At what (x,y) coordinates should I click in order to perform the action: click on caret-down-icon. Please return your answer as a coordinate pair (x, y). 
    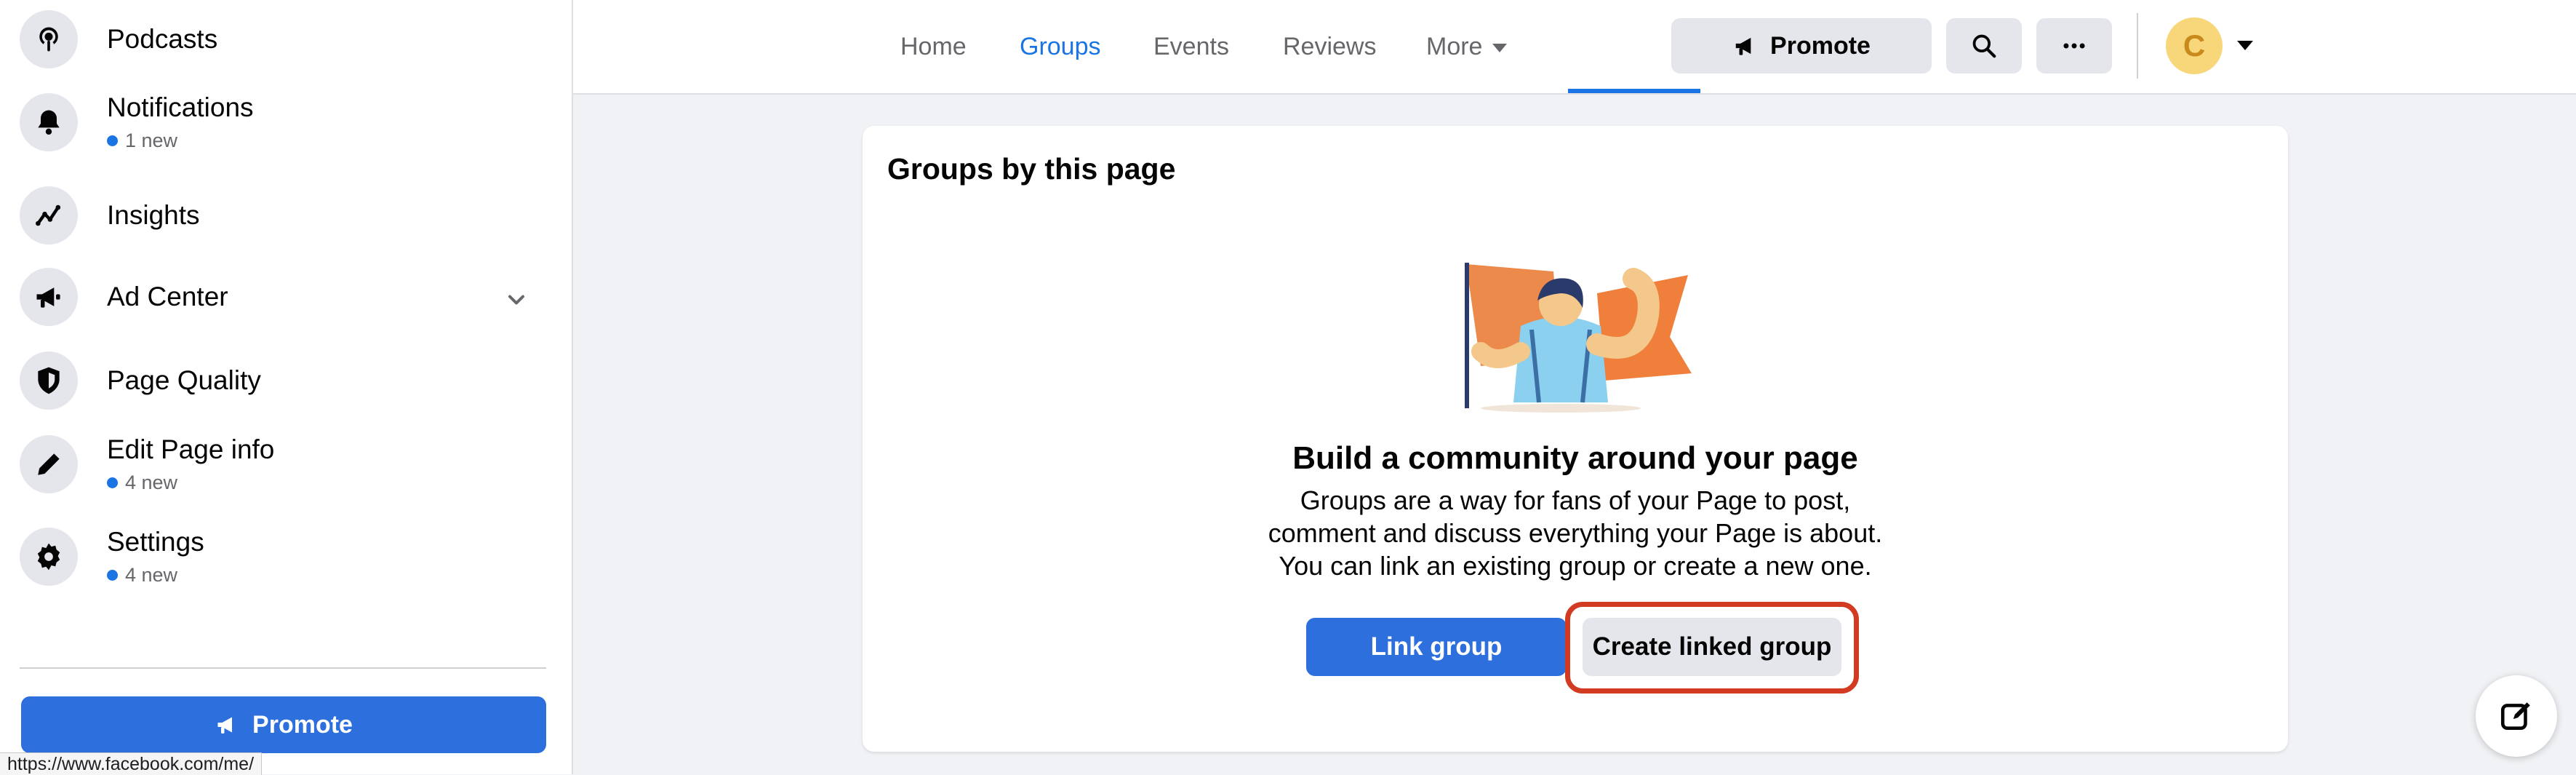
    Looking at the image, I should click on (1500, 48).